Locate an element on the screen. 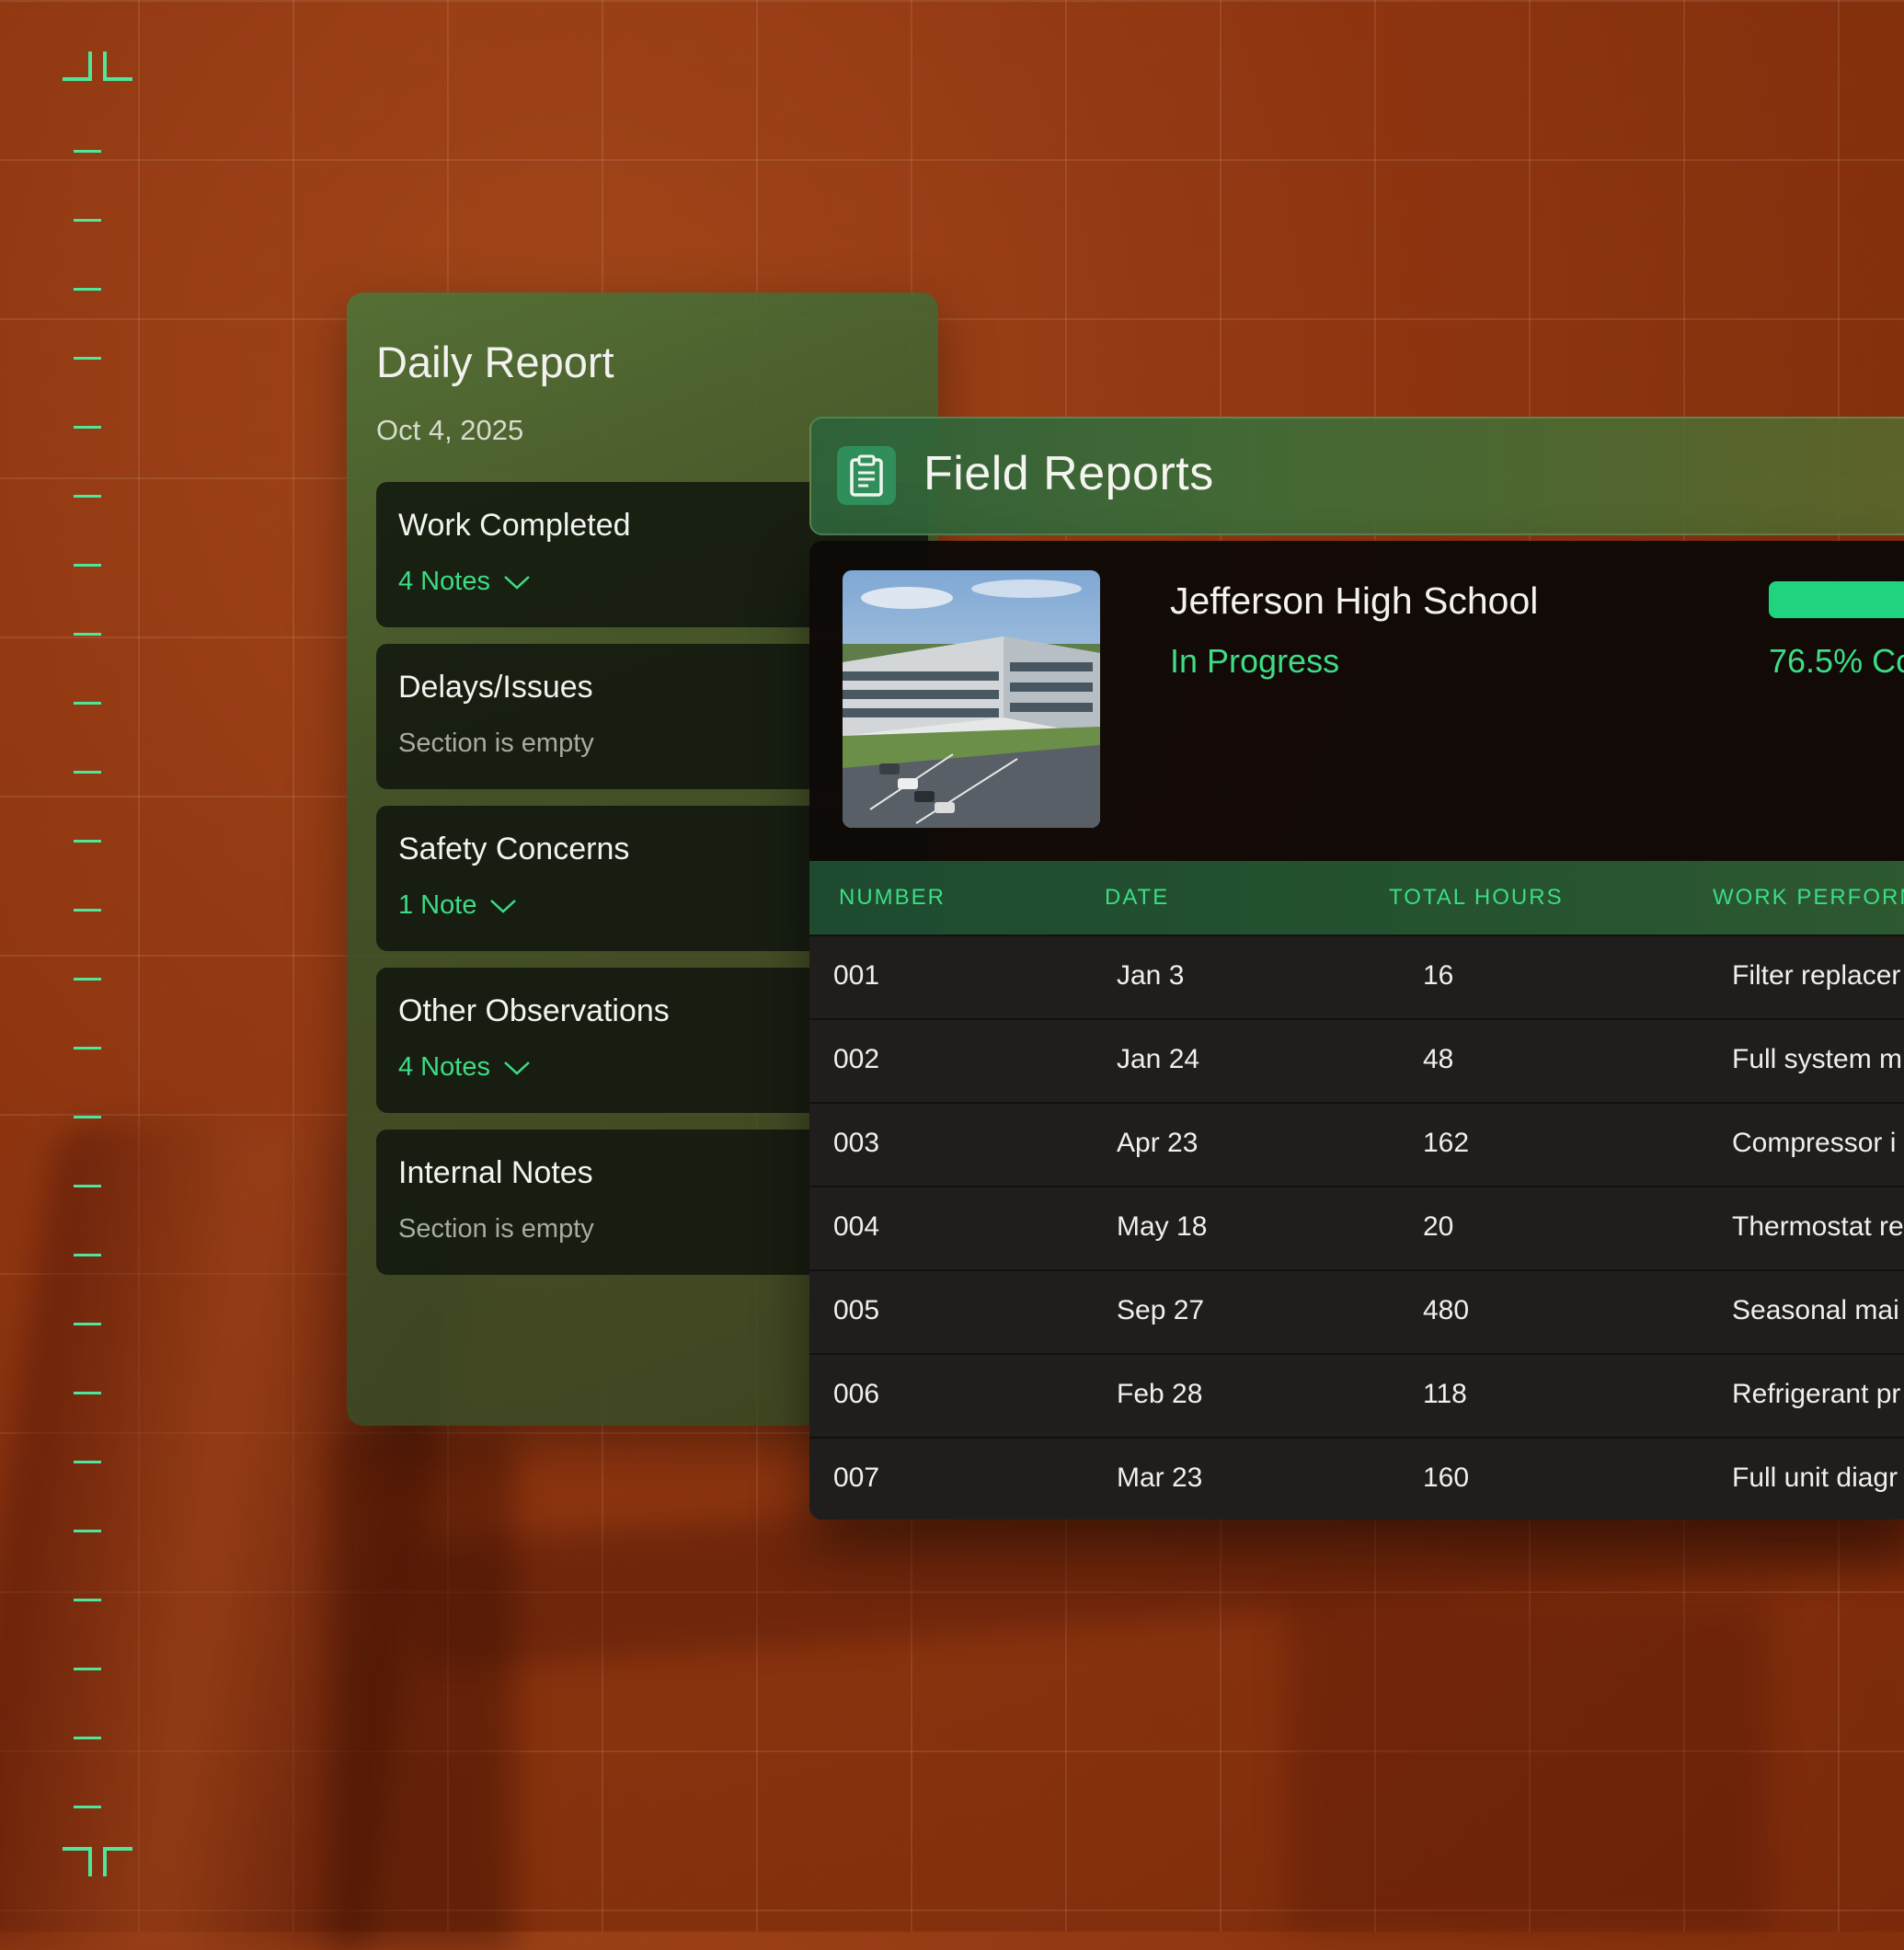  progress-bar-fill is located at coordinates (1836, 599).